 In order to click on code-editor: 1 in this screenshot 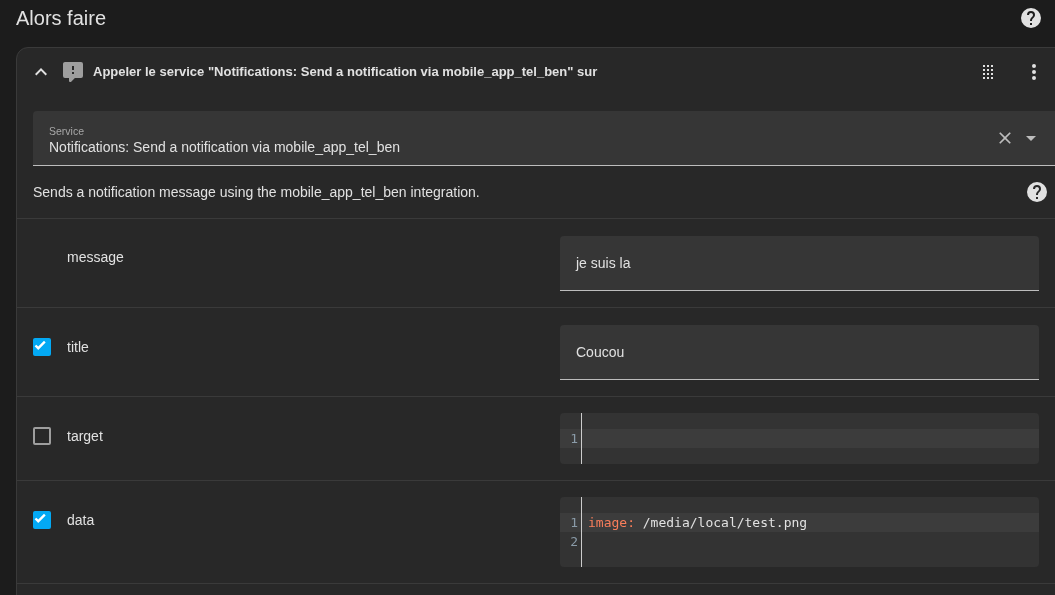, I will do `click(799, 438)`.